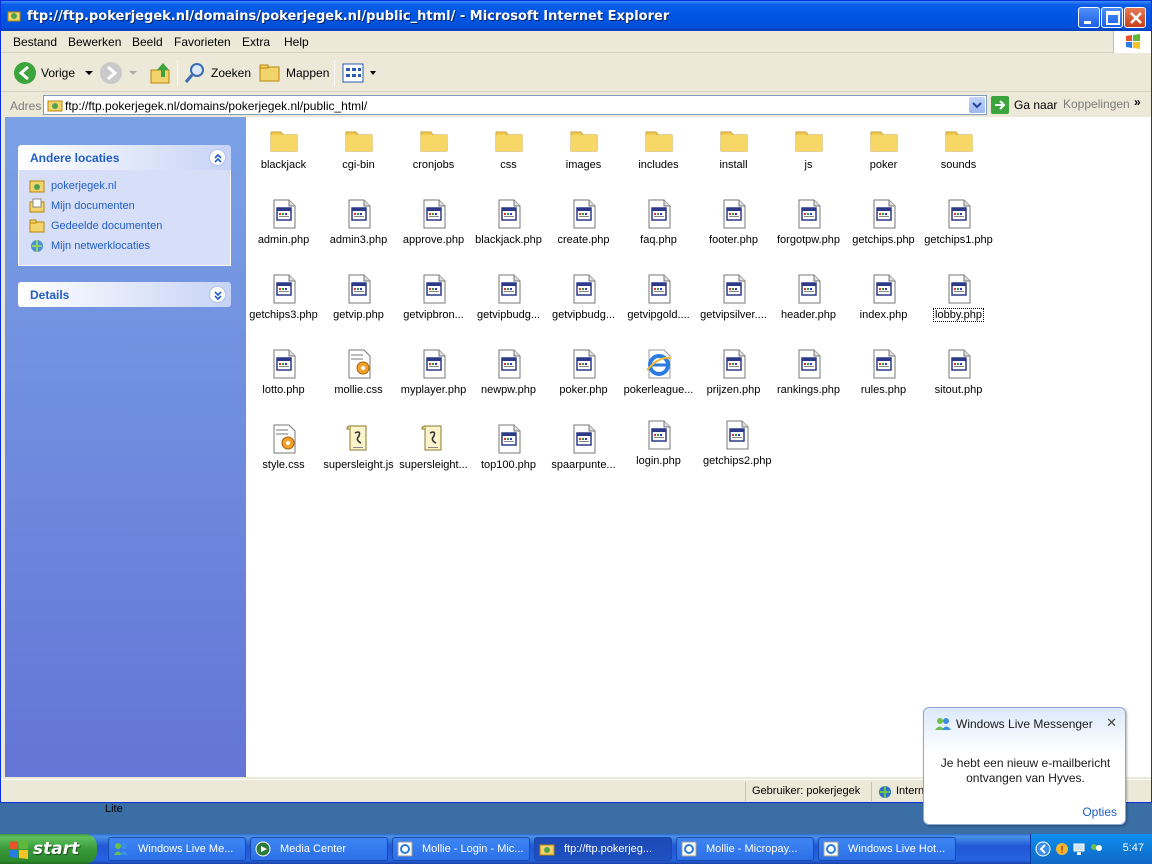  I want to click on folder-item: install, so click(733, 147).